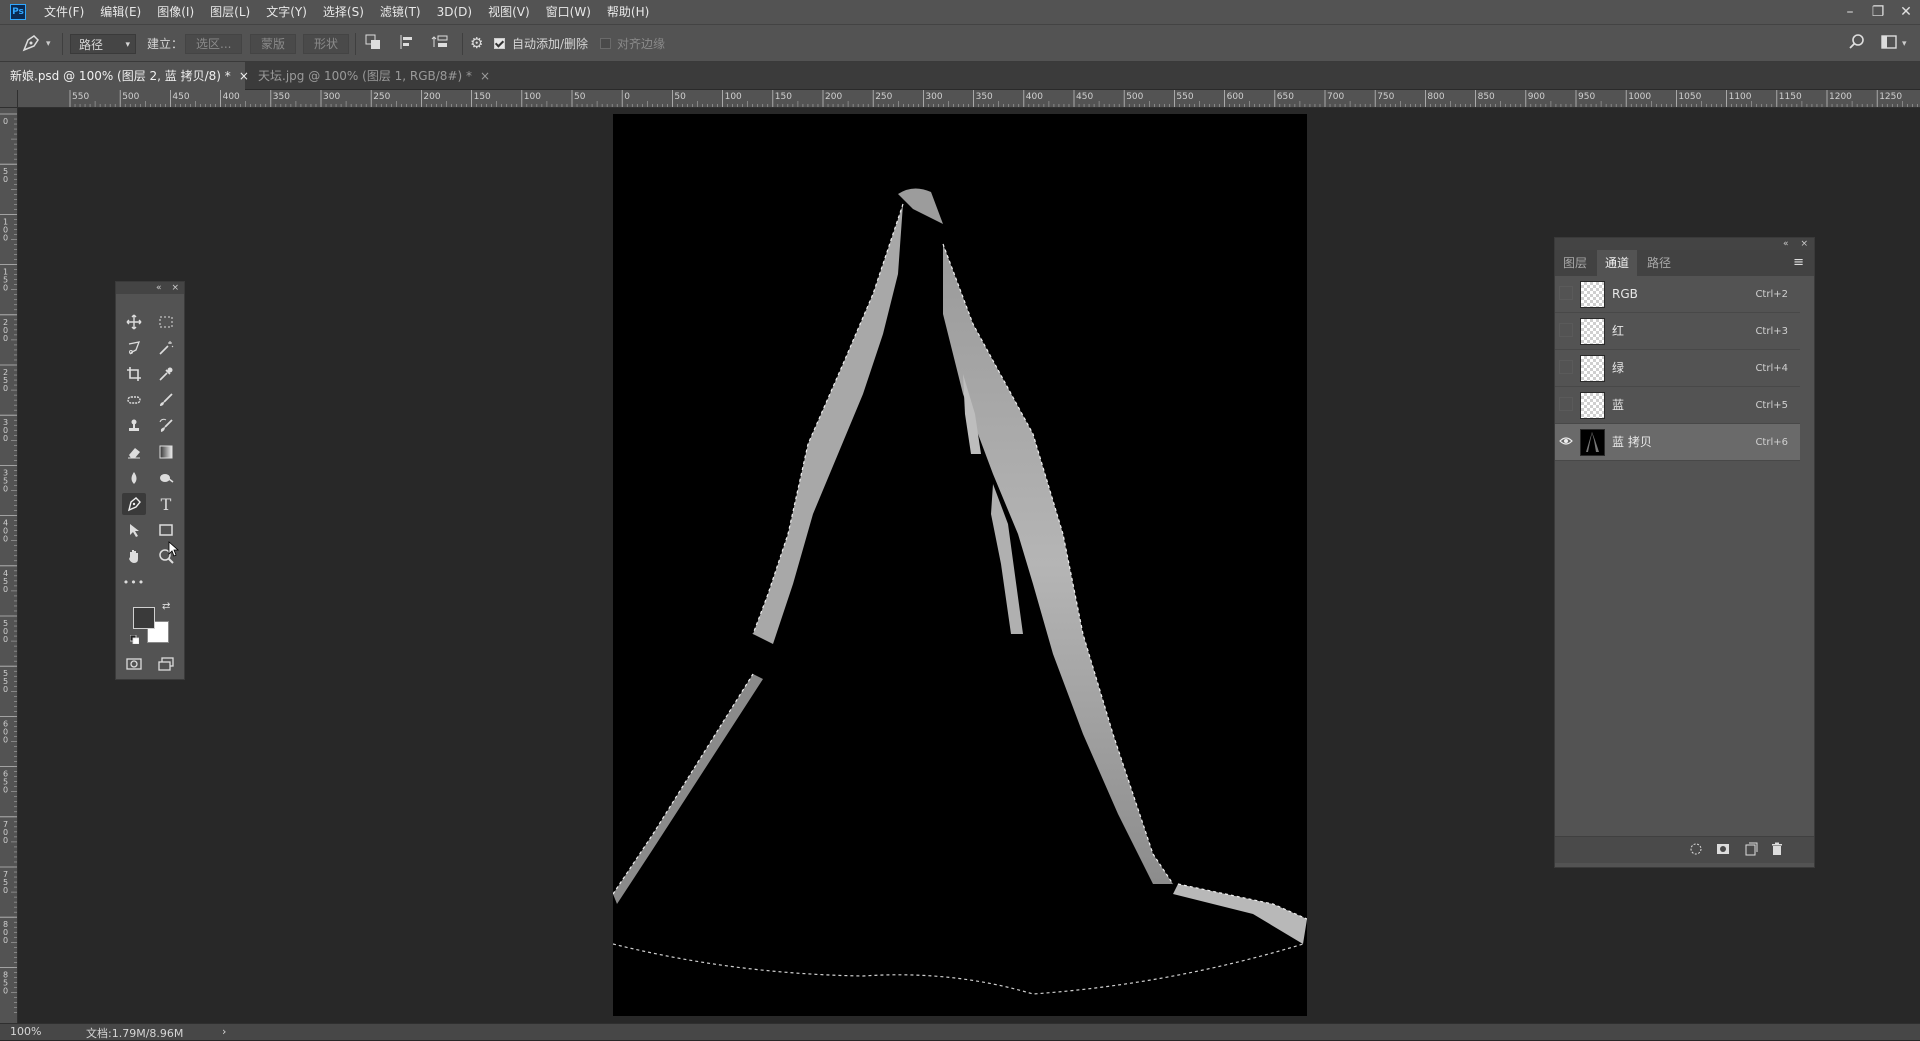 The image size is (1920, 1041). What do you see at coordinates (64, 12) in the screenshot?
I see `menu-file: 文件(F)` at bounding box center [64, 12].